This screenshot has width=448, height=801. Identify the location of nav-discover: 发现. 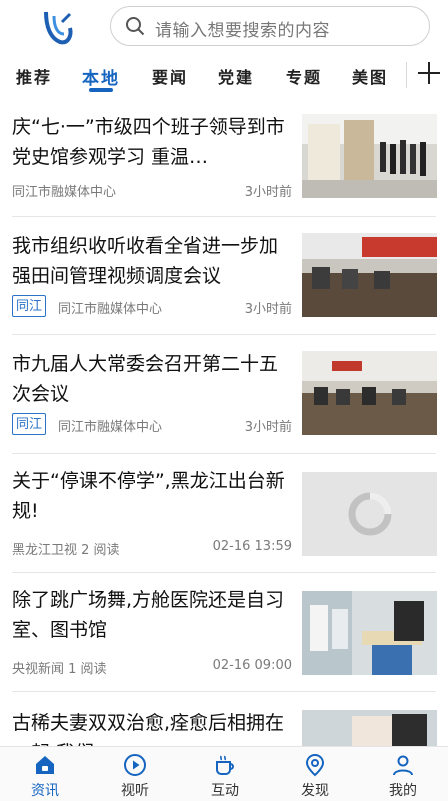
(315, 774).